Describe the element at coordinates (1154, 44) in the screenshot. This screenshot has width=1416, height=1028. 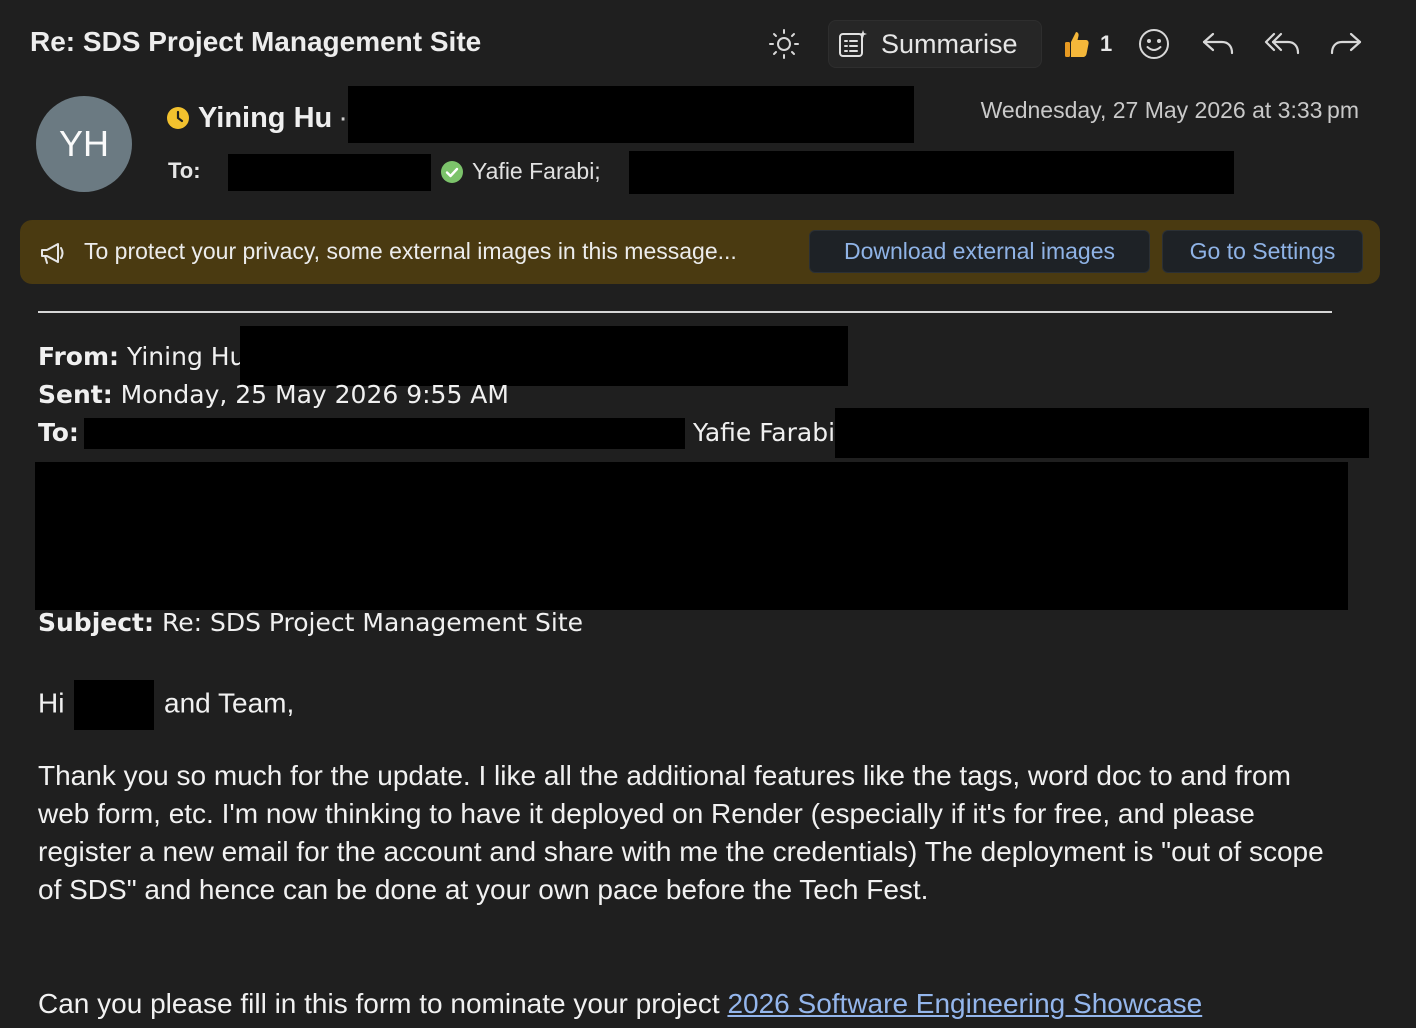
I see `emoji-icon` at that location.